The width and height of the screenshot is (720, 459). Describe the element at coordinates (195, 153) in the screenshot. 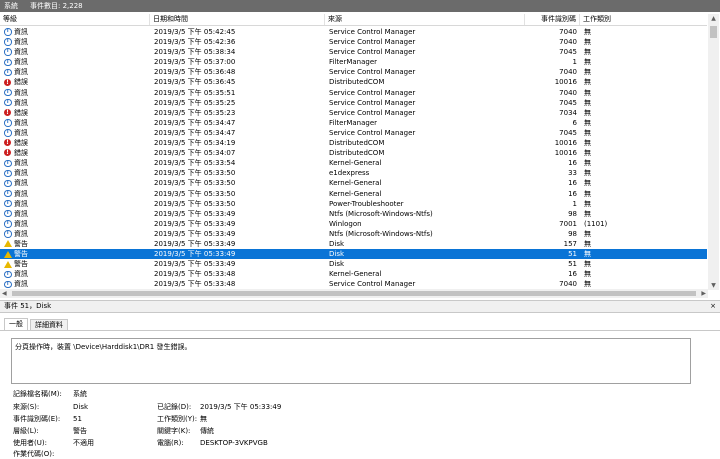

I see `date-cell: 2019/3/5 下午 05:34:07` at that location.